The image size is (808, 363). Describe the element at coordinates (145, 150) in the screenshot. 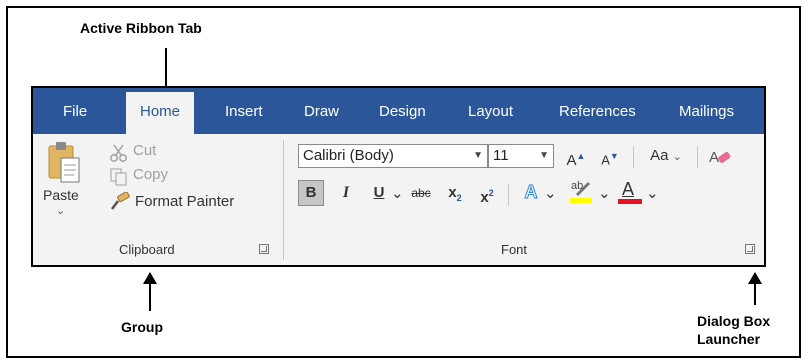

I see `cut-label: Cut` at that location.